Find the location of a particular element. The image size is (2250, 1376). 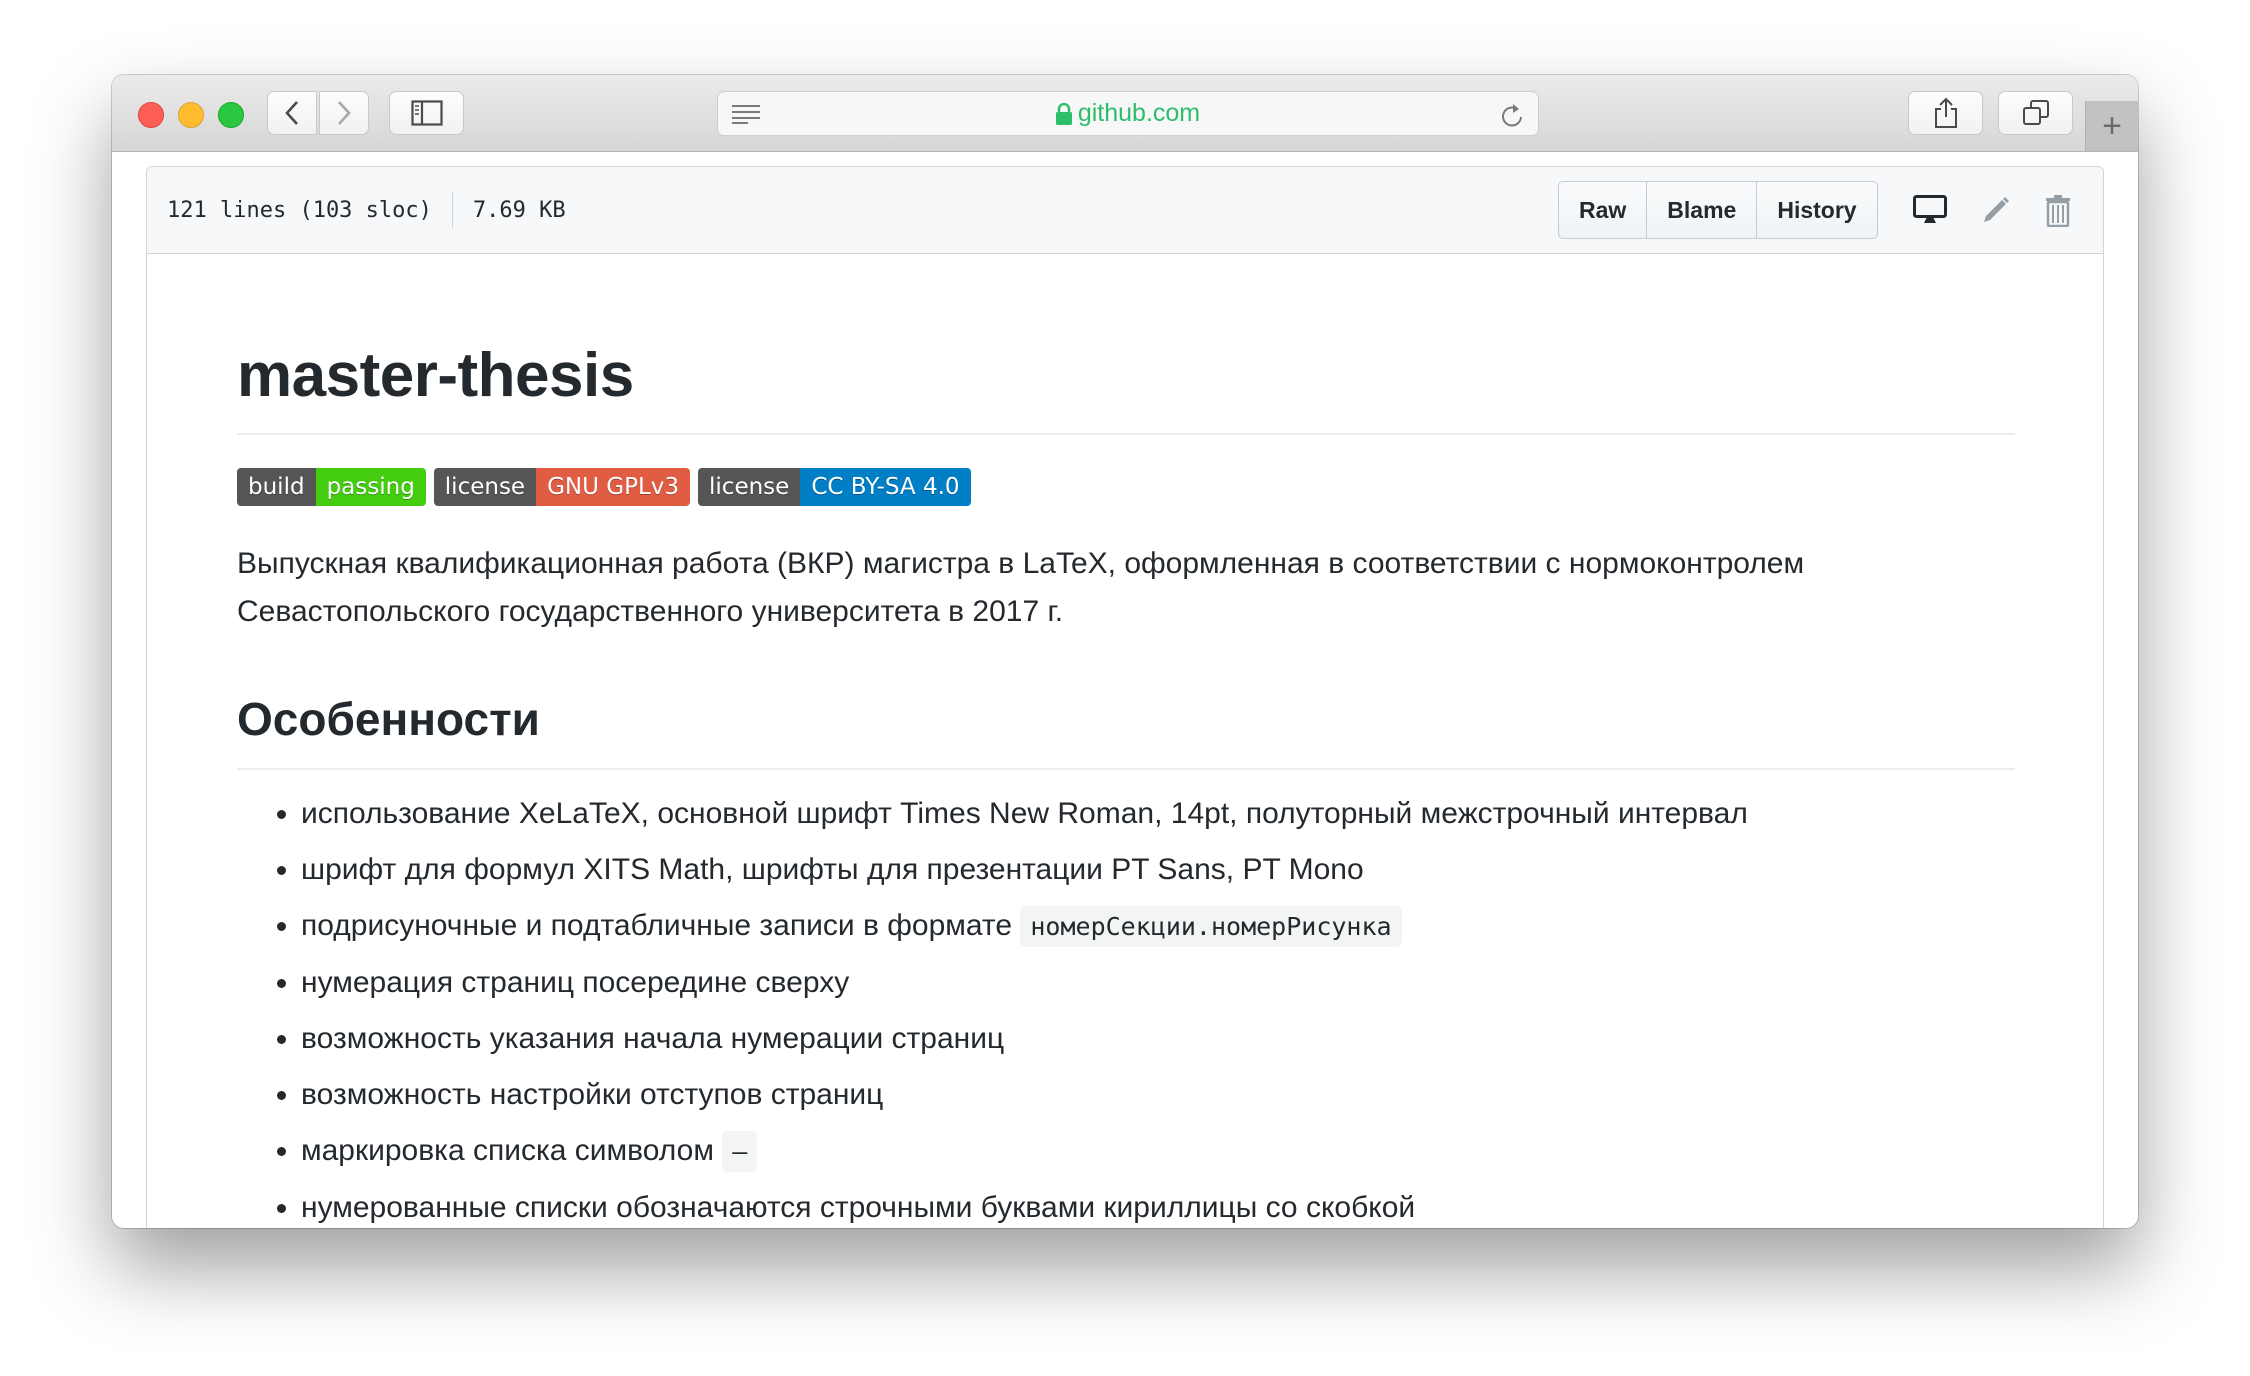

file-actions-group: Raw Blame History is located at coordinates (1718, 210).